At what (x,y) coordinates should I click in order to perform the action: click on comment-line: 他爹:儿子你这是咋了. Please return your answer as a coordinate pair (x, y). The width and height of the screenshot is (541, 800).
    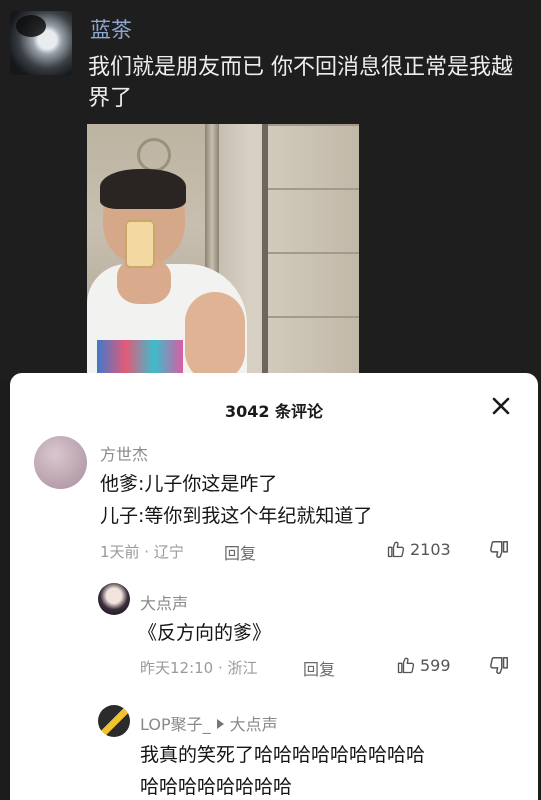
    Looking at the image, I should click on (189, 484).